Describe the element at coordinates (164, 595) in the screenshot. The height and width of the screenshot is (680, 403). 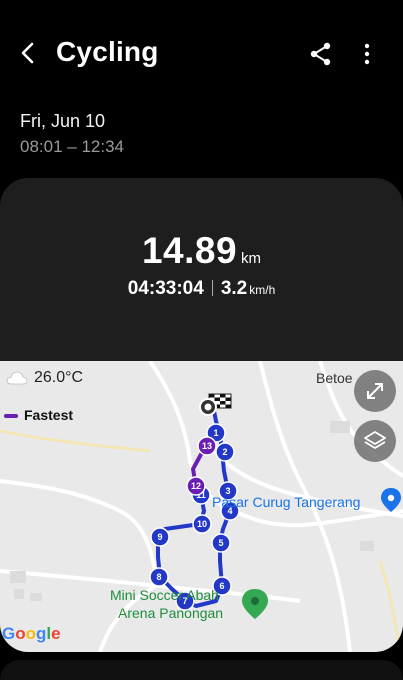
I see `place-label-mini-soccer: Mini Soccer Abah` at that location.